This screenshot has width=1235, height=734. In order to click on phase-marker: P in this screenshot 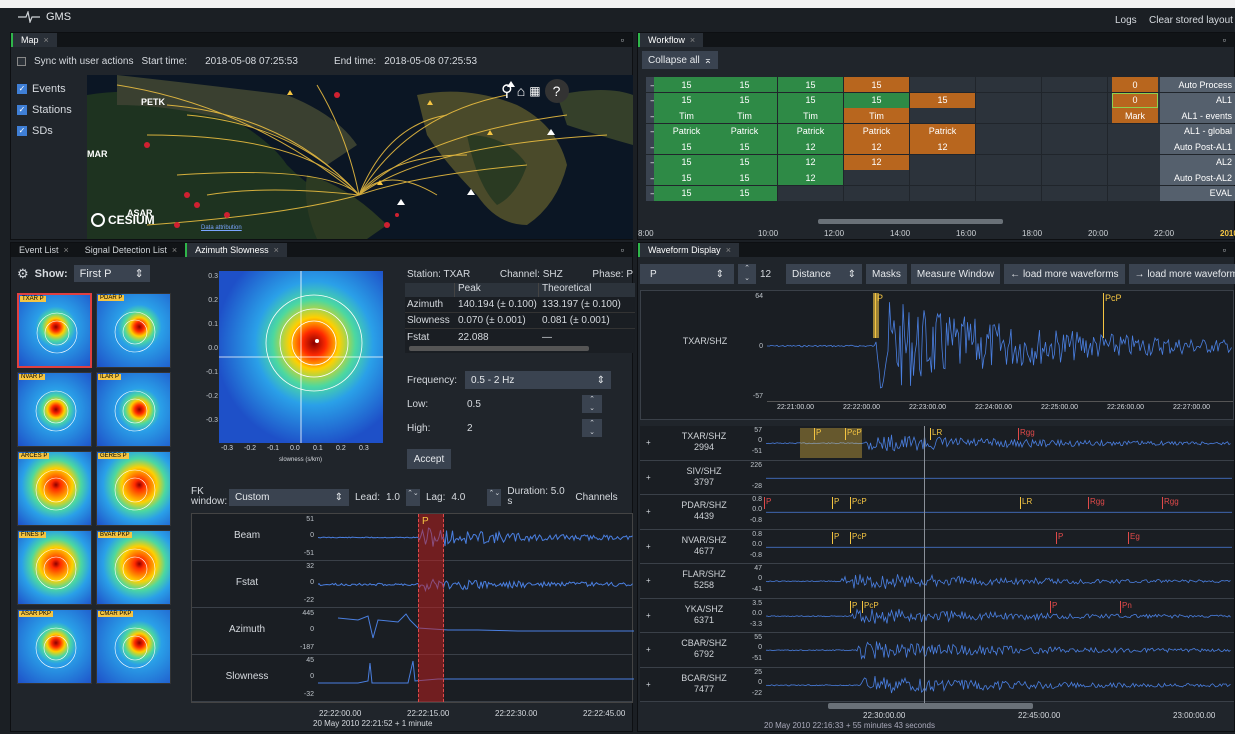, I will do `click(817, 434)`.